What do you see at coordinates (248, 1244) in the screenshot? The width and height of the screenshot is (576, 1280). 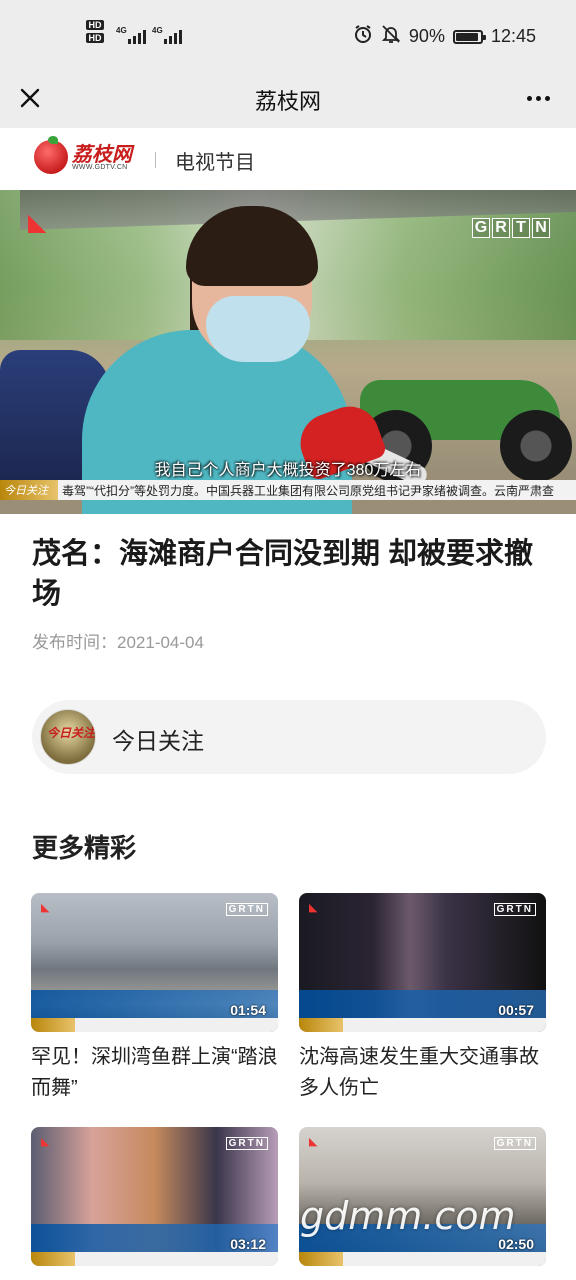 I see `video-duration: 03:12` at bounding box center [248, 1244].